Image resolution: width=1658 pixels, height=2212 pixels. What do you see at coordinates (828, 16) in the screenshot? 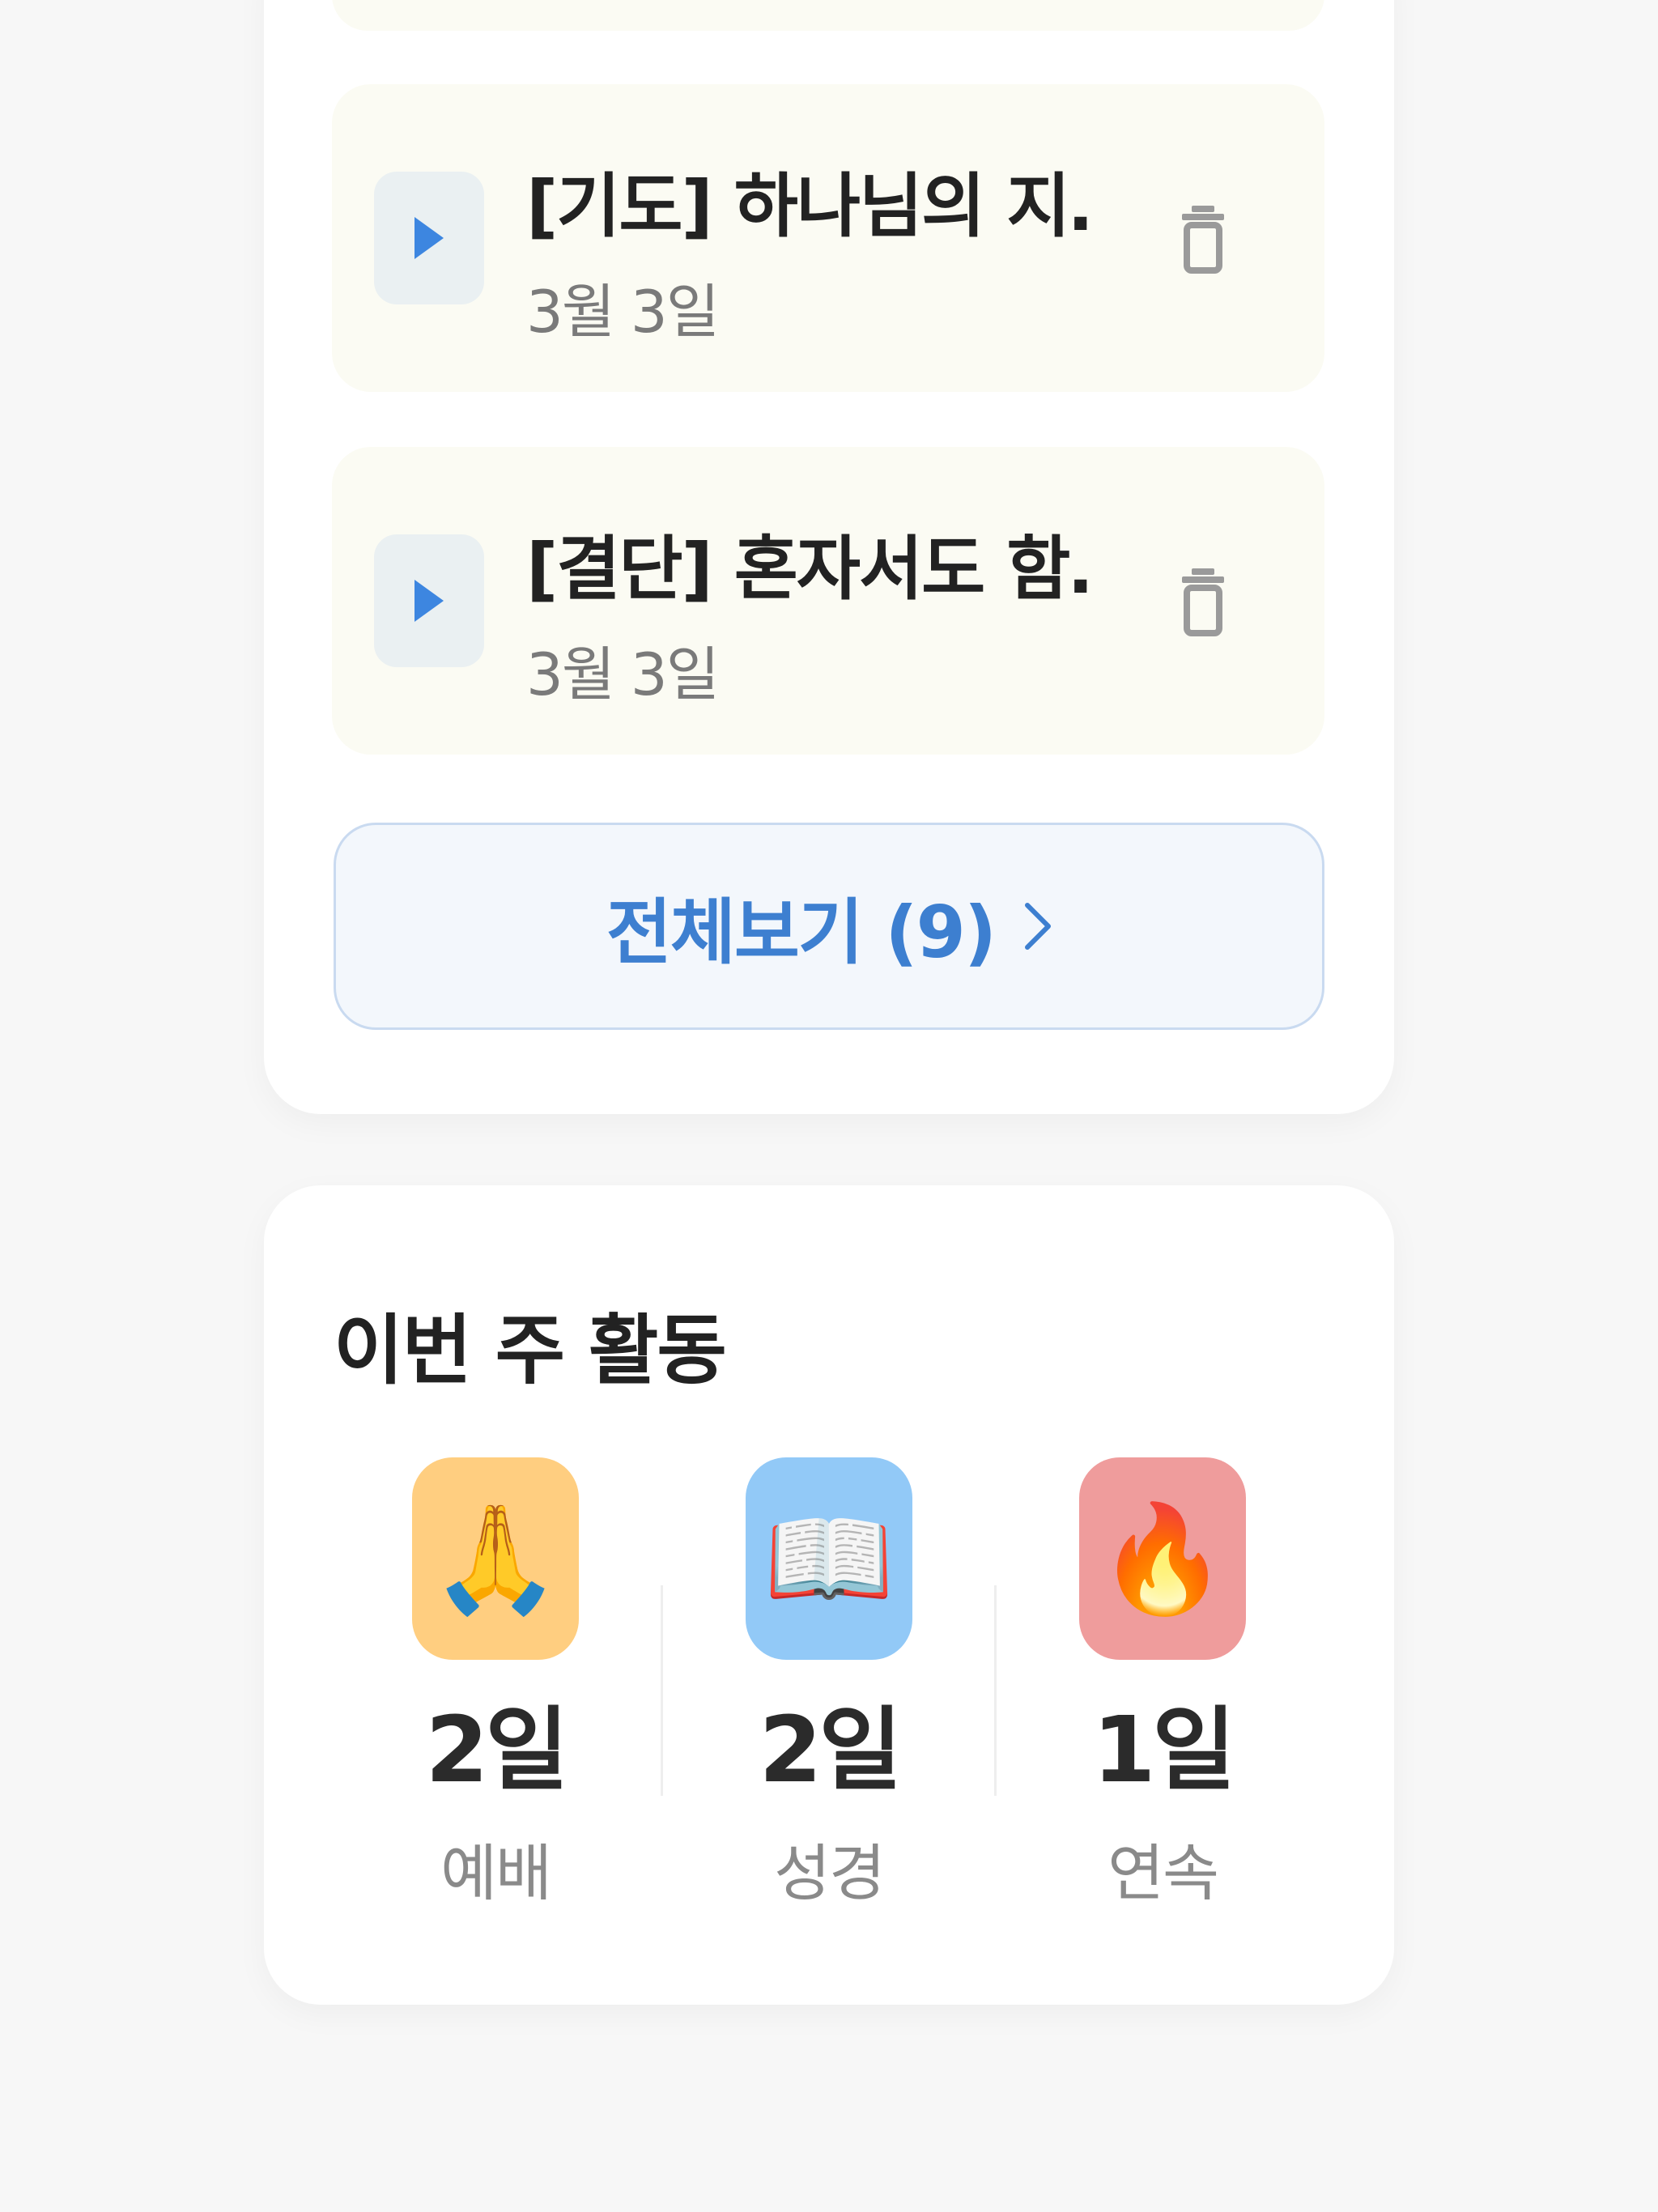
I see `list-item-partial` at bounding box center [828, 16].